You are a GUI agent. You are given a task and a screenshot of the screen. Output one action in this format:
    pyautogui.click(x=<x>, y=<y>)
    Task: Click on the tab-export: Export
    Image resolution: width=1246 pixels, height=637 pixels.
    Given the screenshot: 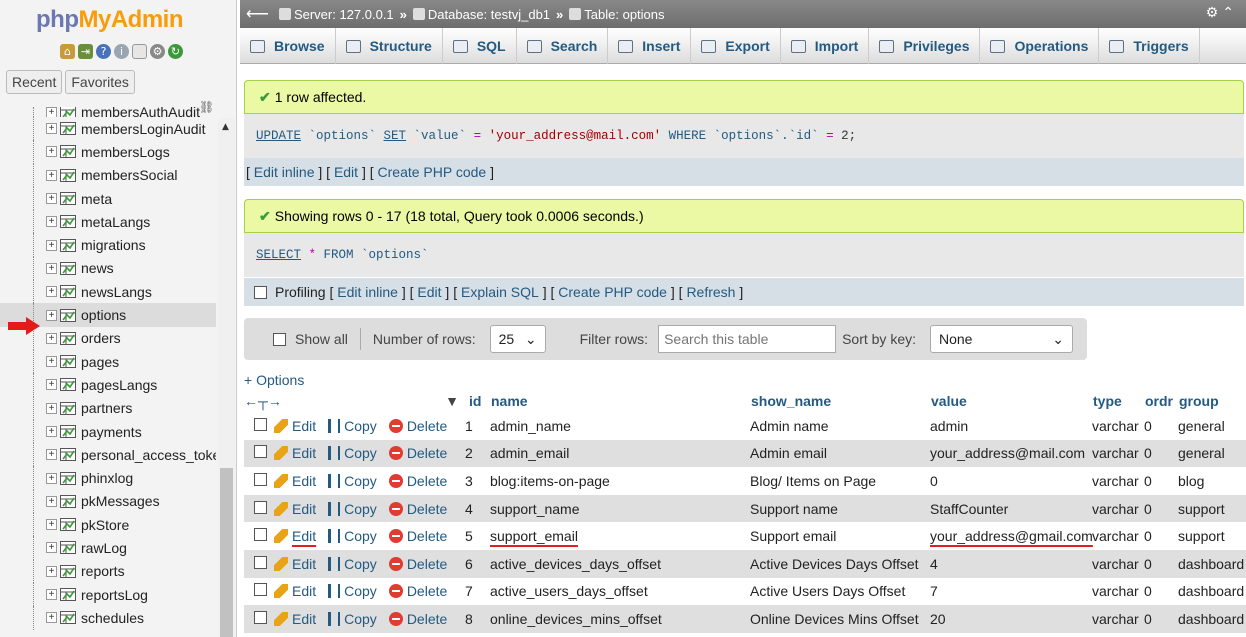 What is the action you would take?
    pyautogui.click(x=736, y=46)
    